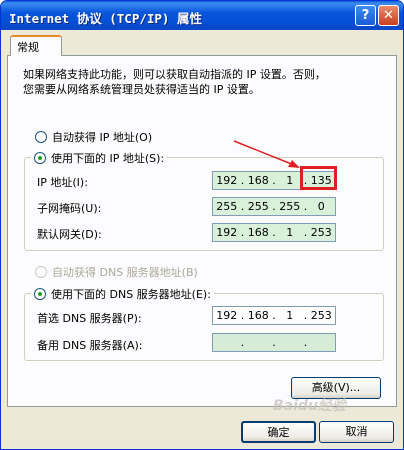  Describe the element at coordinates (108, 158) in the screenshot. I see `manual-ip-label: 使用下面的 IP 地址(S):` at that location.